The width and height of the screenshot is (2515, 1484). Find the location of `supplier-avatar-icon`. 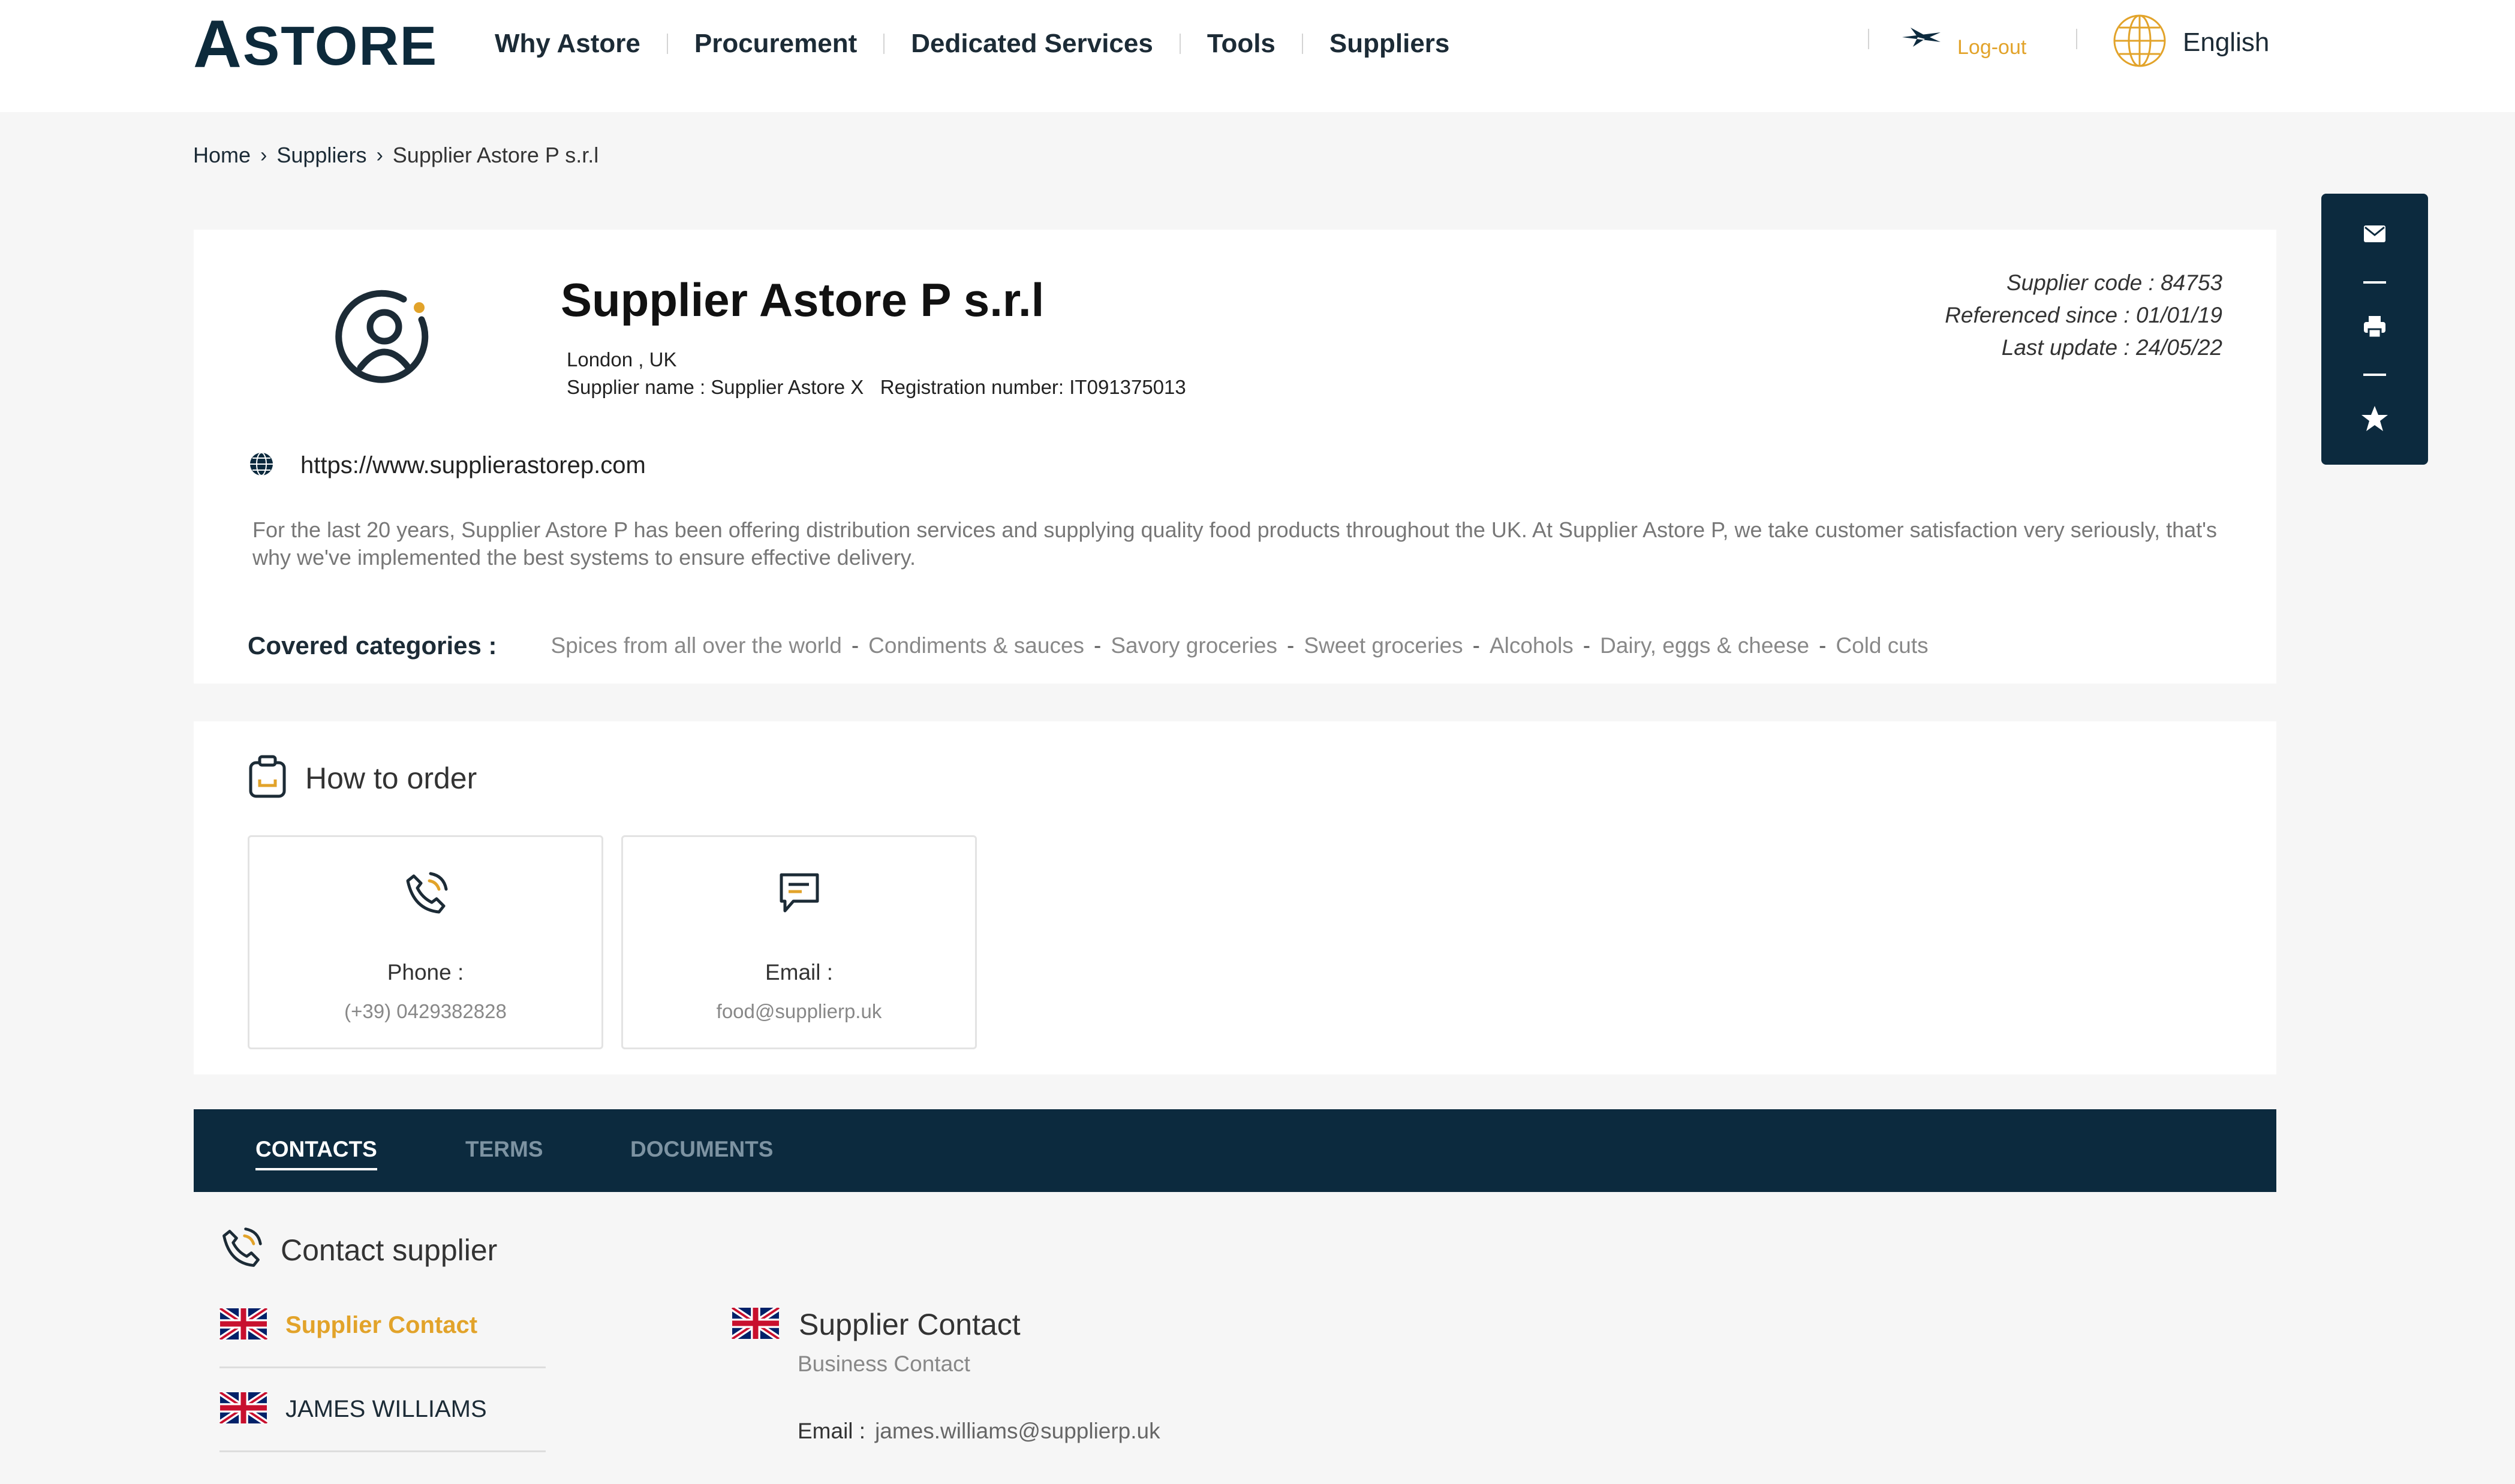

supplier-avatar-icon is located at coordinates (384, 336).